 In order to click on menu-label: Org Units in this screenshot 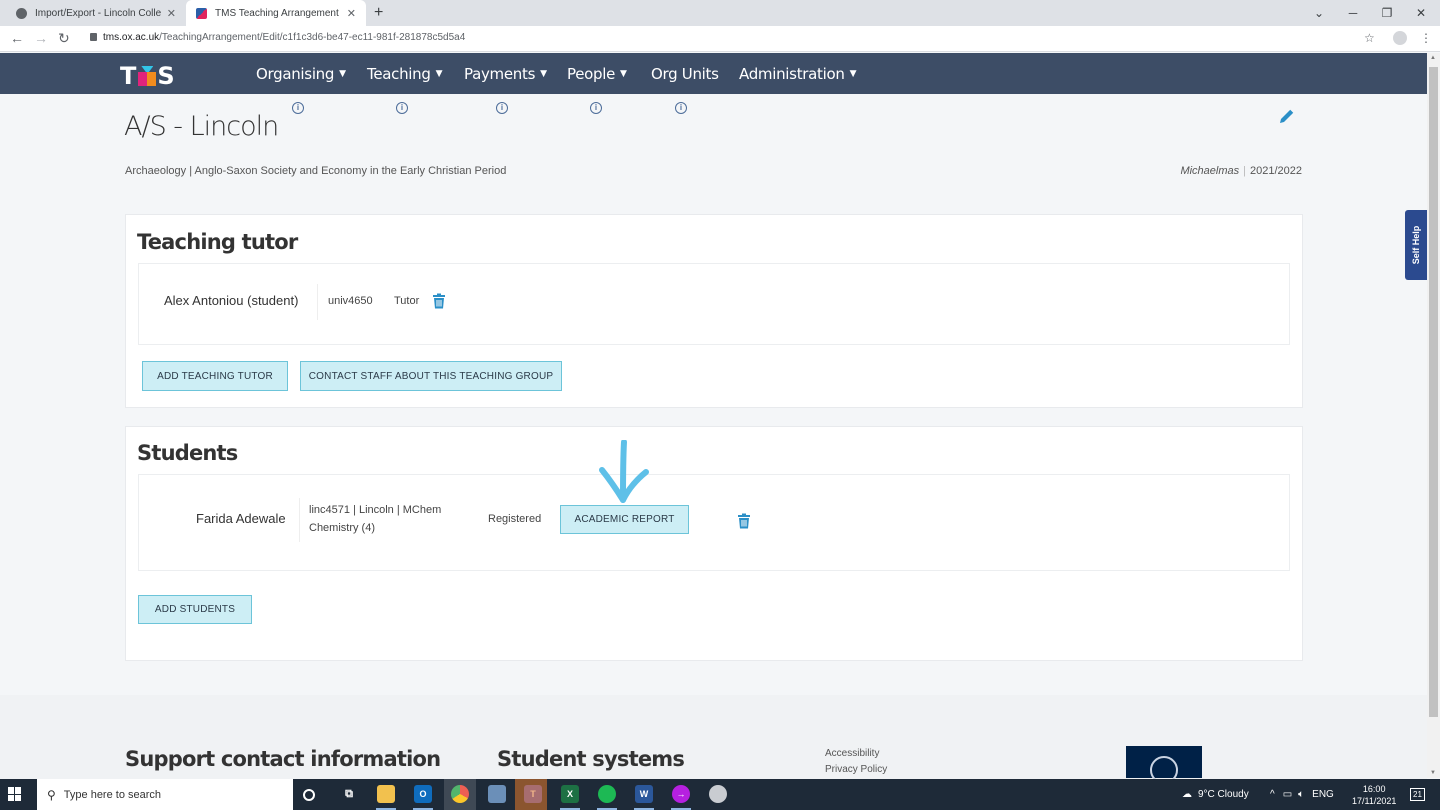, I will do `click(685, 73)`.